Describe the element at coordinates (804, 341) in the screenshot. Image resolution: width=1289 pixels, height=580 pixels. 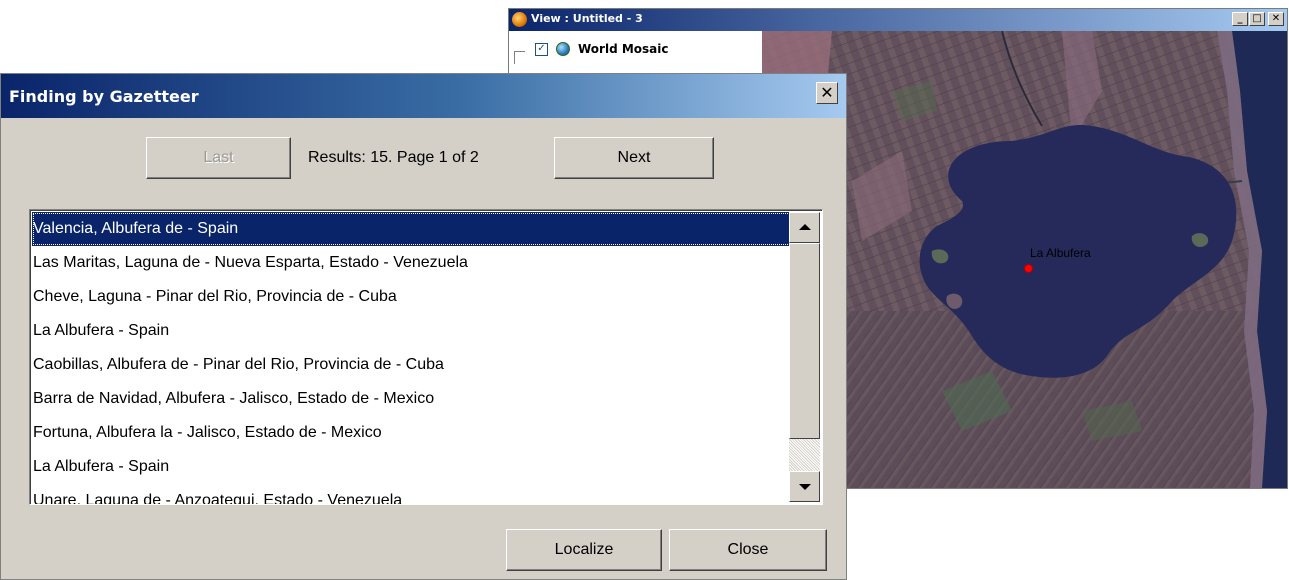
I see `scrollbar-thumb` at that location.